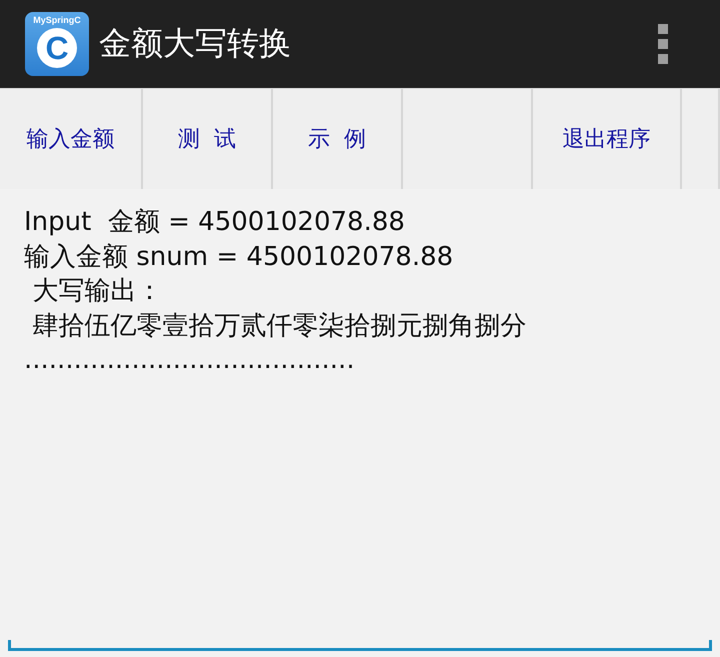  What do you see at coordinates (57, 20) in the screenshot?
I see `app-icon-caption: MySpringC` at bounding box center [57, 20].